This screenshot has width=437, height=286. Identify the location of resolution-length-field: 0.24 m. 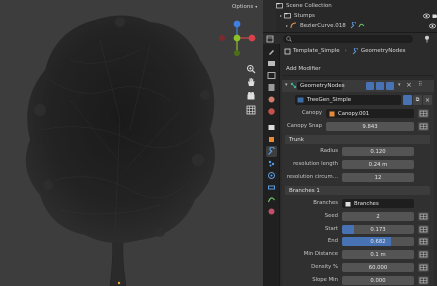
(378, 164).